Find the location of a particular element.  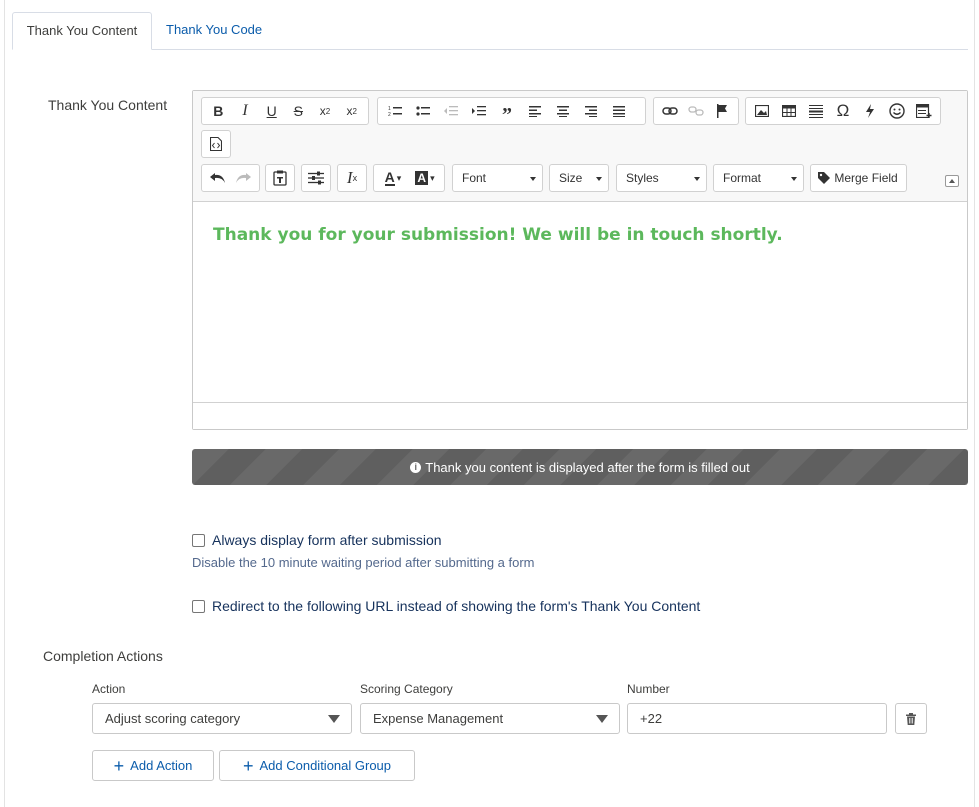

unlink-icon is located at coordinates (696, 111).